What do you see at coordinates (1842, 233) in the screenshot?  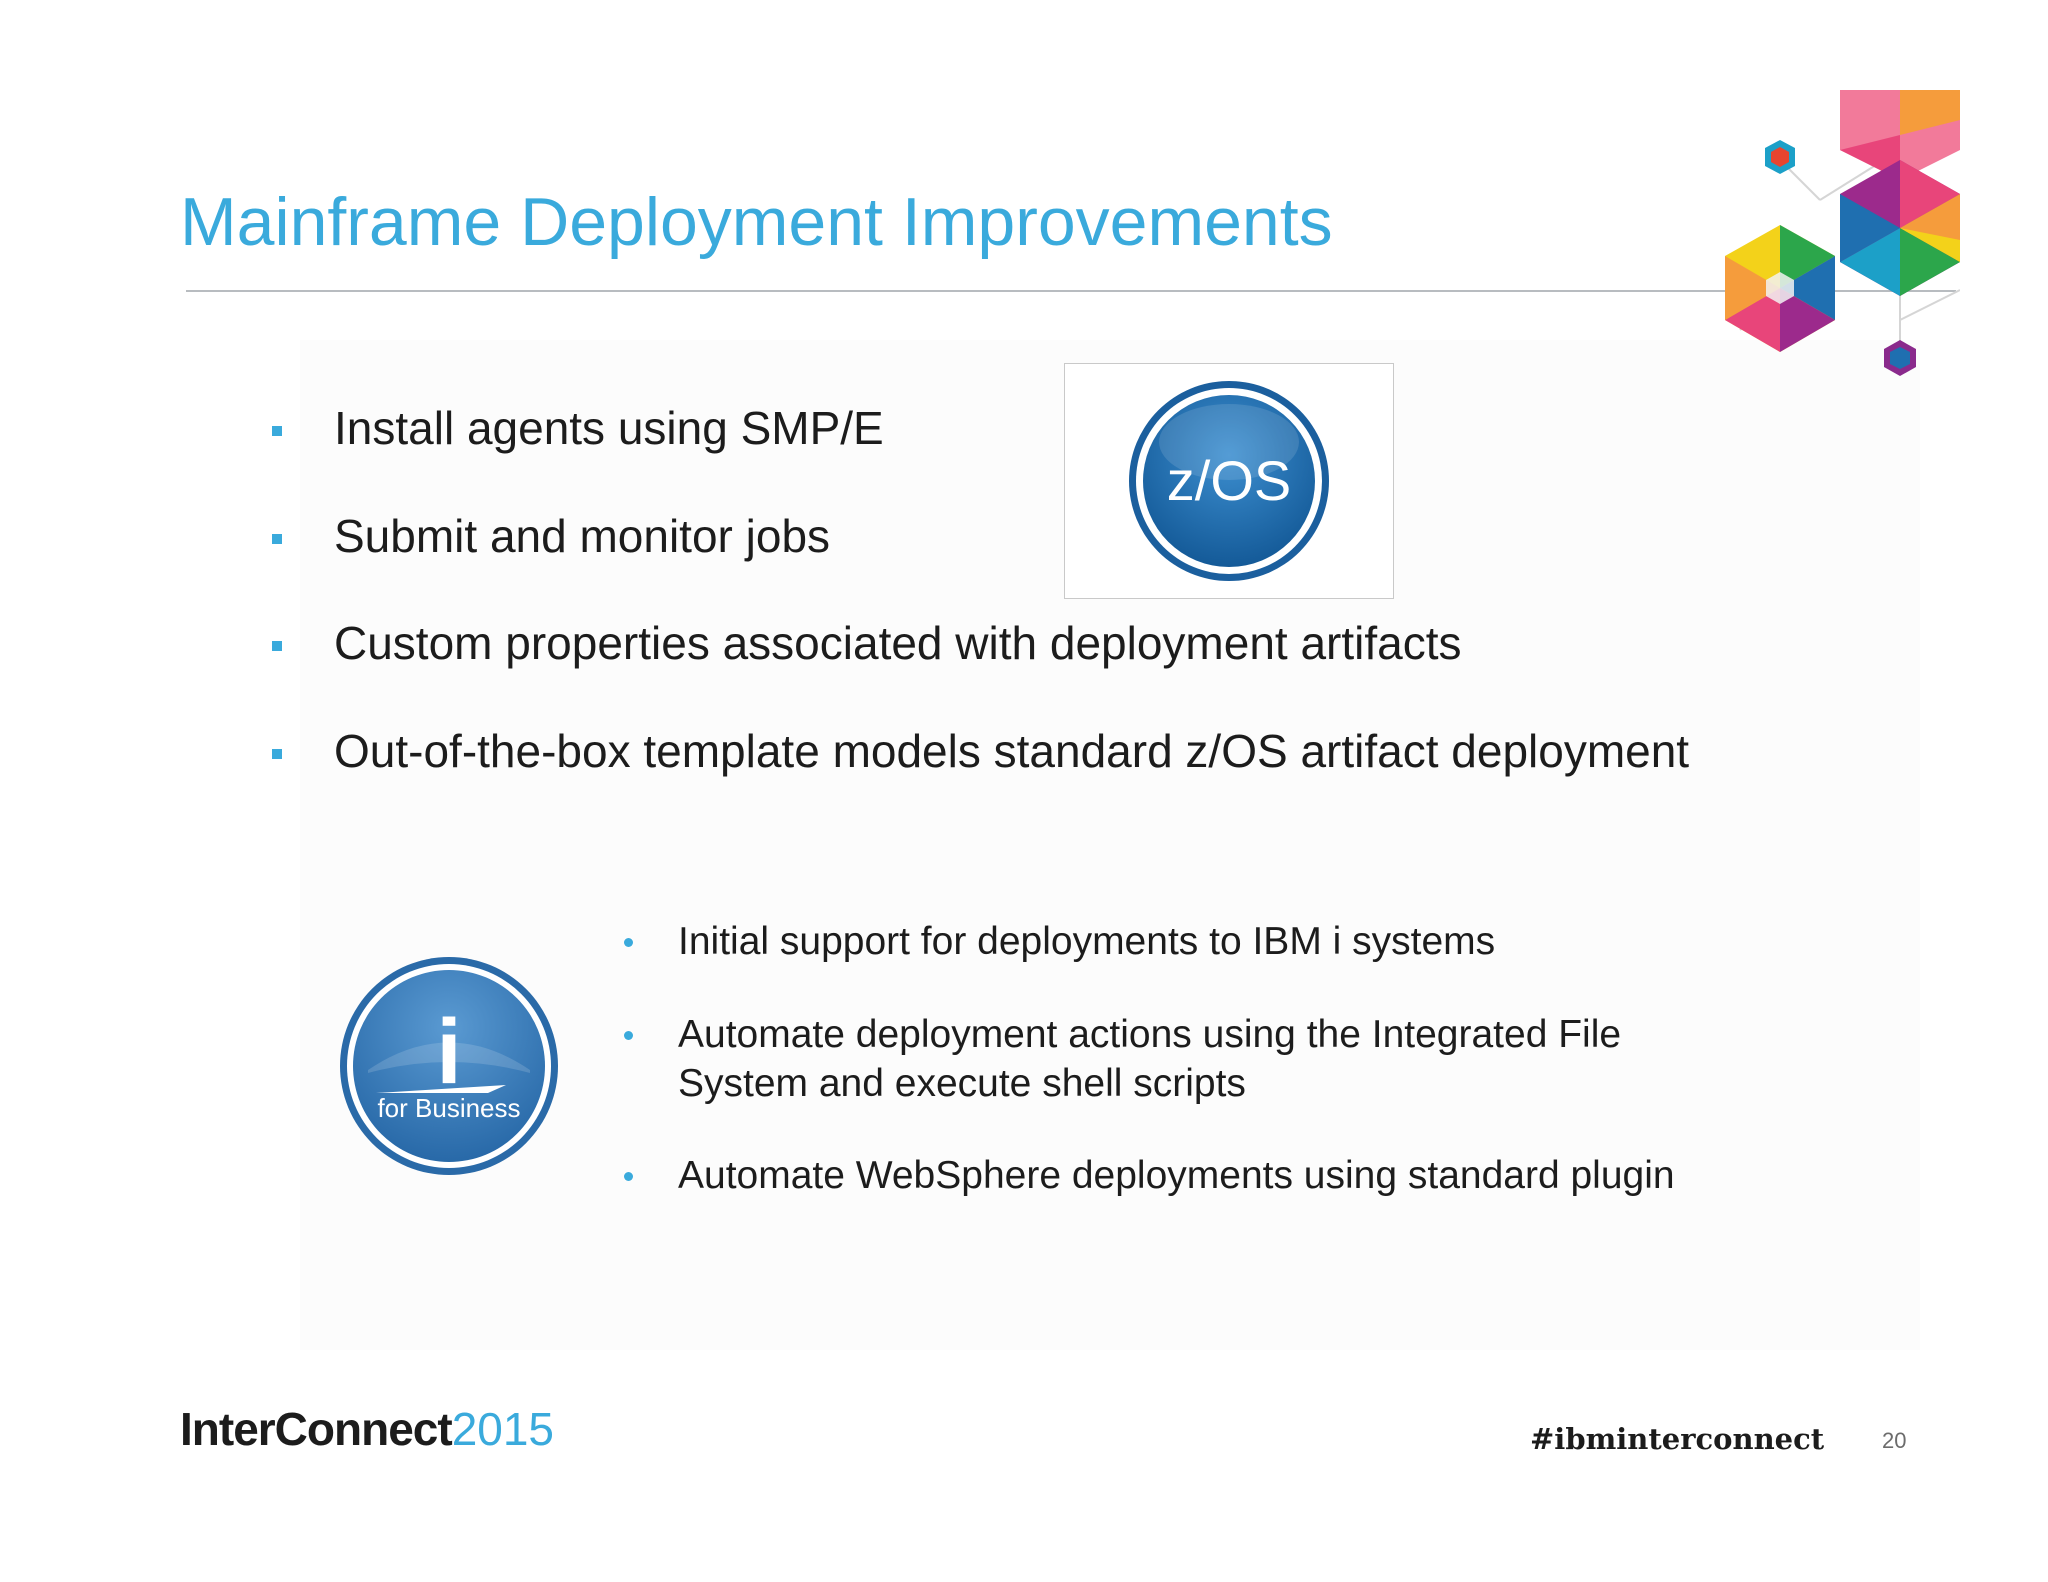 I see `decorative-hexagon-cluster-icon` at bounding box center [1842, 233].